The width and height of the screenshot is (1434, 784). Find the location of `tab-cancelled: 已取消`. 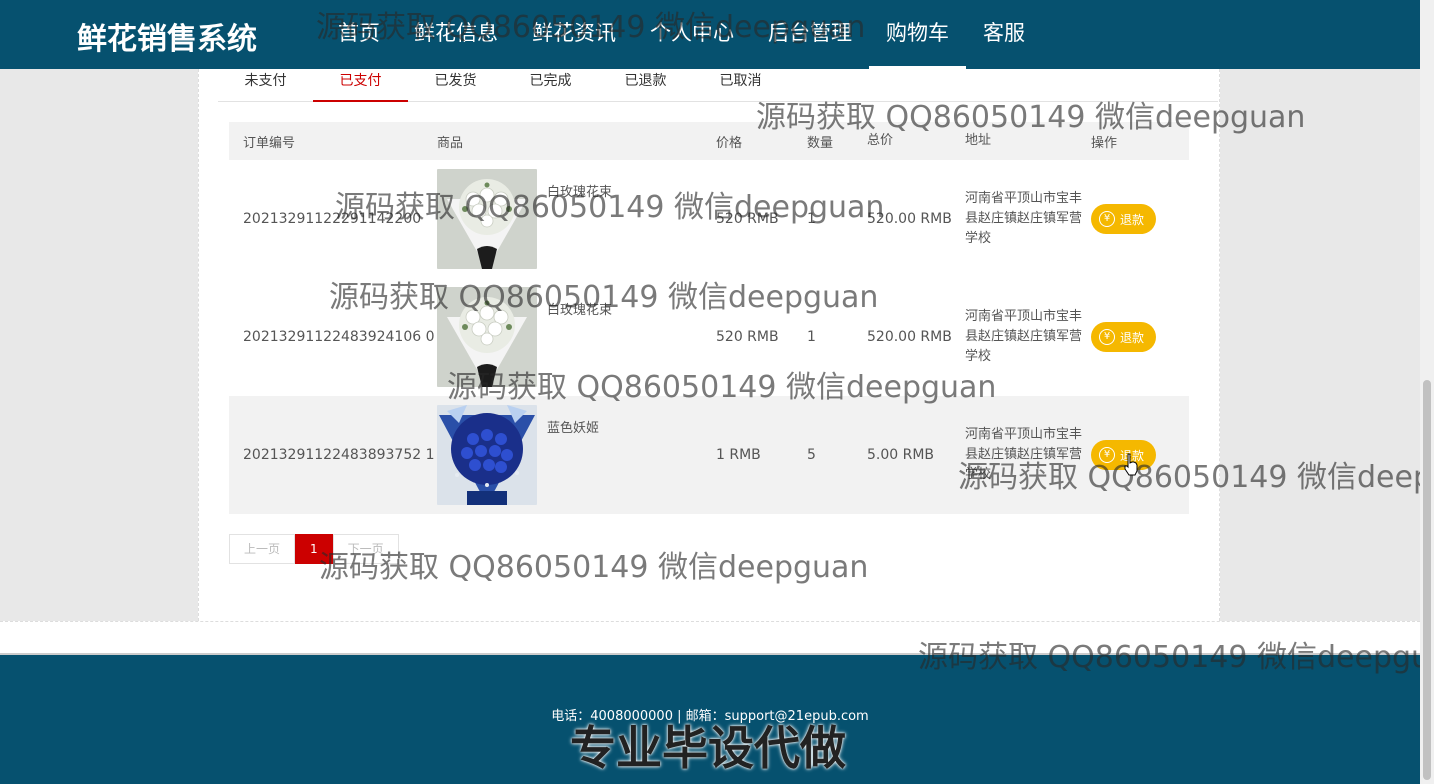

tab-cancelled: 已取消 is located at coordinates (740, 85).